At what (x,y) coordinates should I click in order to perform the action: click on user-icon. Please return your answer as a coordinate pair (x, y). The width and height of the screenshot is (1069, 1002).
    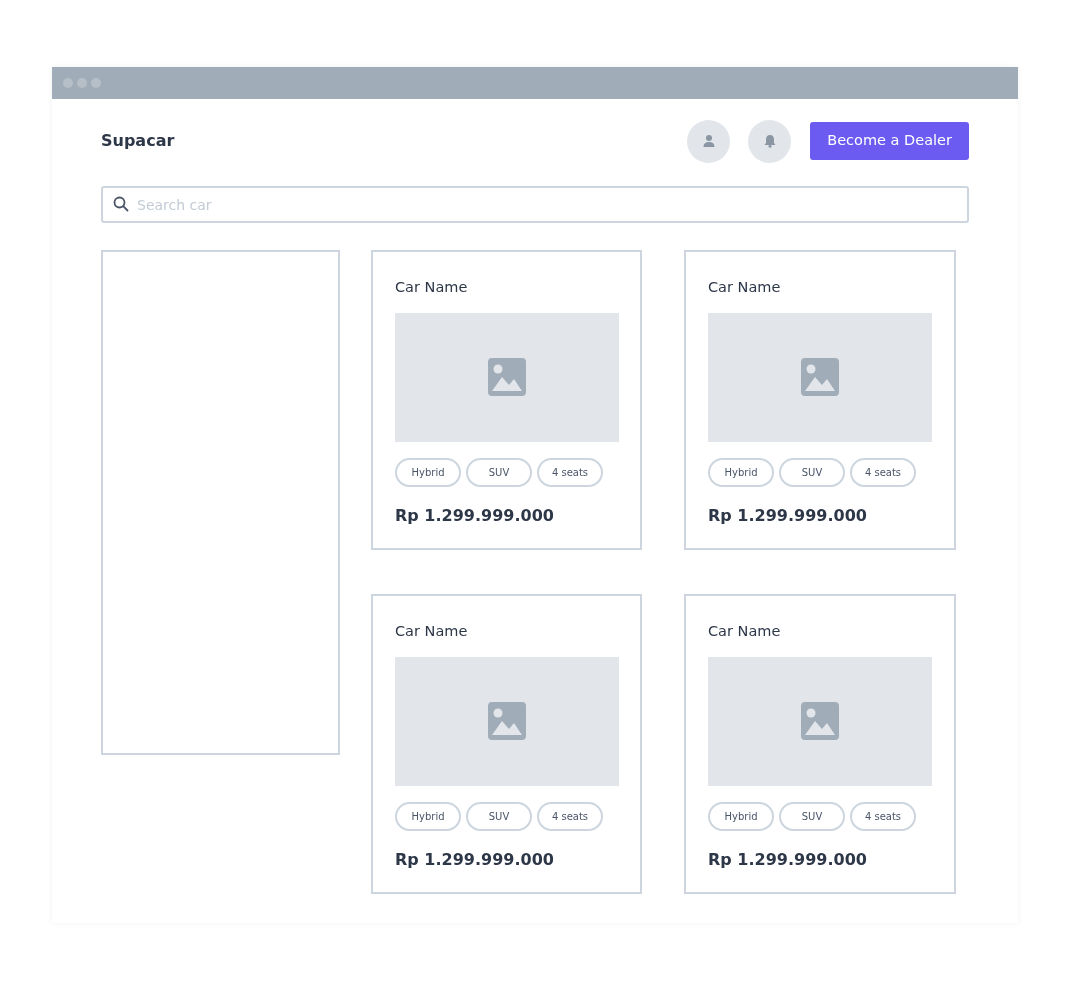
    Looking at the image, I should click on (708, 141).